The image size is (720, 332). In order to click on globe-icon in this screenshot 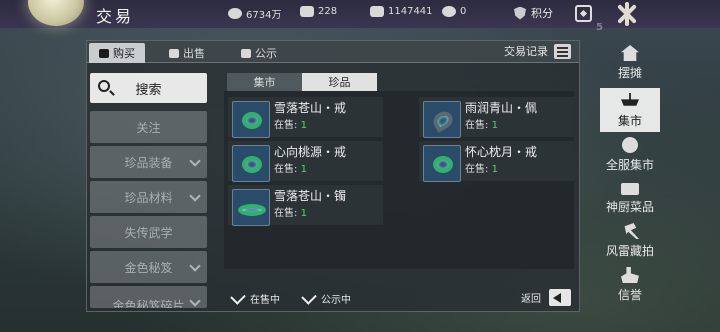, I will do `click(630, 145)`.